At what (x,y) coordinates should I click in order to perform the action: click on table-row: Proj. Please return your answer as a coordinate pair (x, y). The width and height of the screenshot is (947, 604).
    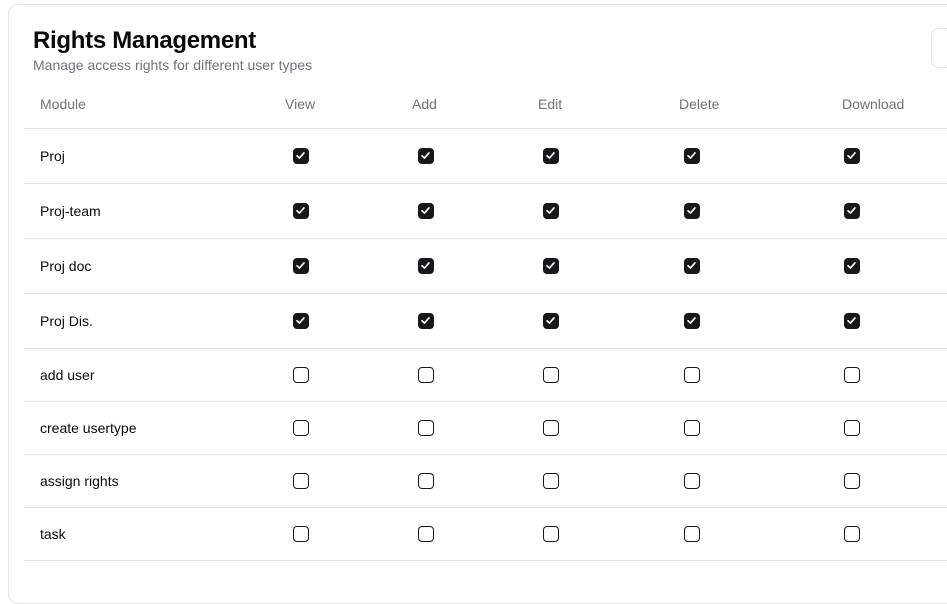
    Looking at the image, I should click on (485, 156).